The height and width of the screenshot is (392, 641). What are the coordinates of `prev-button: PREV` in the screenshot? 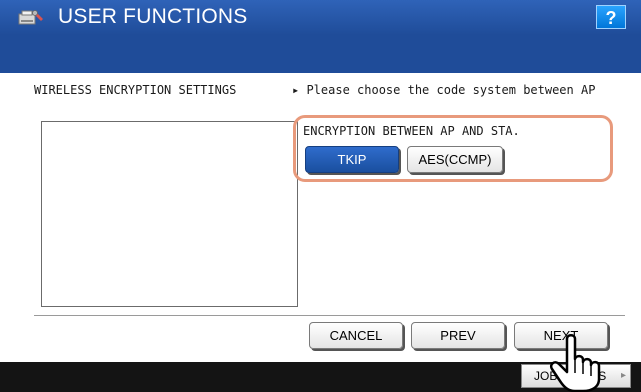 It's located at (458, 335).